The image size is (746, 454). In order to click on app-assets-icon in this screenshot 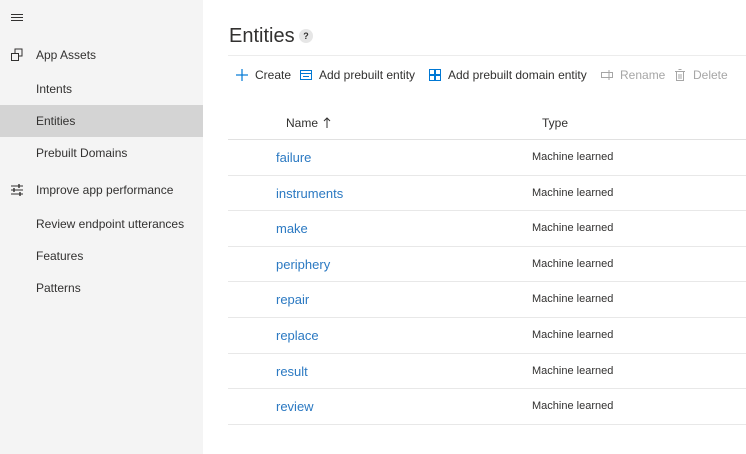, I will do `click(17, 54)`.